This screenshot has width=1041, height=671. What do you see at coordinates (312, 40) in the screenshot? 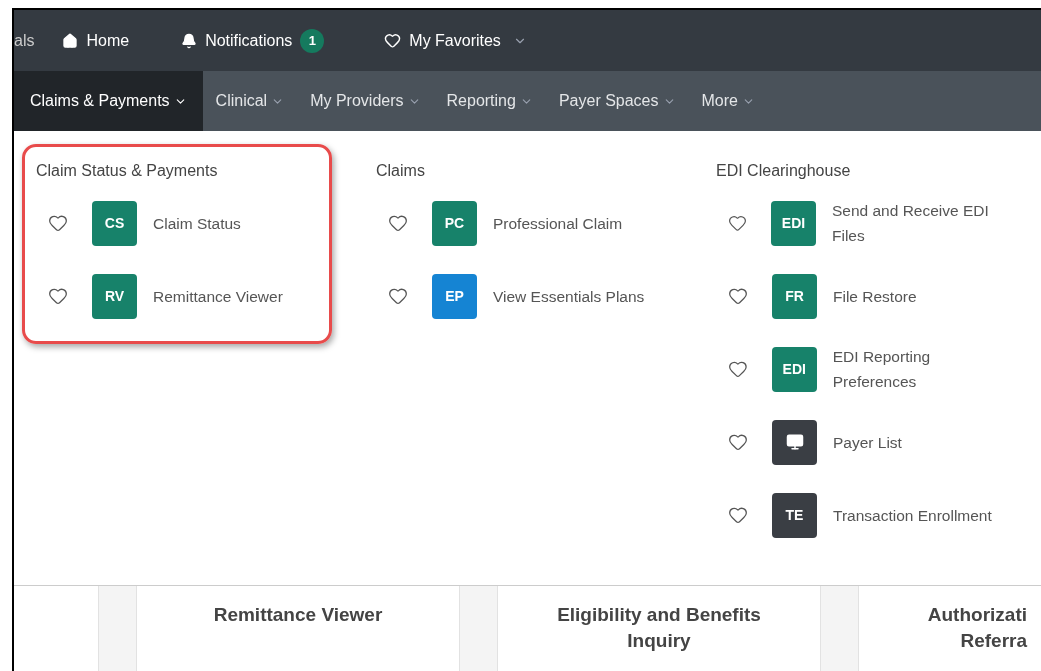
I see `notification-count: 1` at bounding box center [312, 40].